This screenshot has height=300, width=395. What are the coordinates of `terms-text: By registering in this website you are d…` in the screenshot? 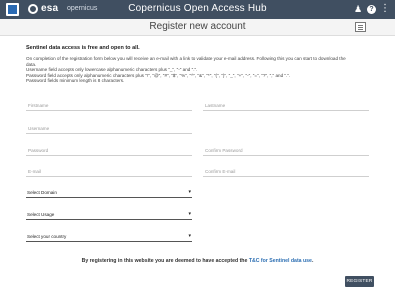 It's located at (165, 261).